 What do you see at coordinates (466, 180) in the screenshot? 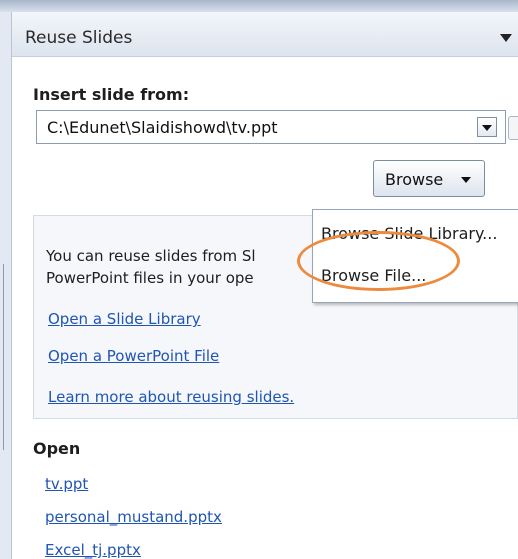
I see `chevron-down-icon` at bounding box center [466, 180].